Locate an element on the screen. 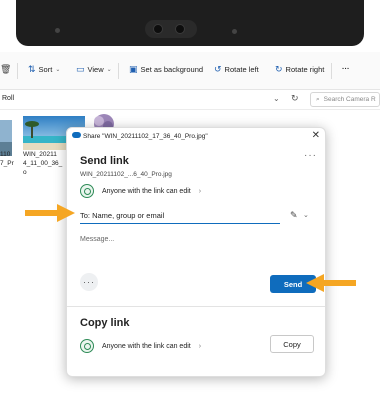  close-button: ✕ is located at coordinates (316, 135).